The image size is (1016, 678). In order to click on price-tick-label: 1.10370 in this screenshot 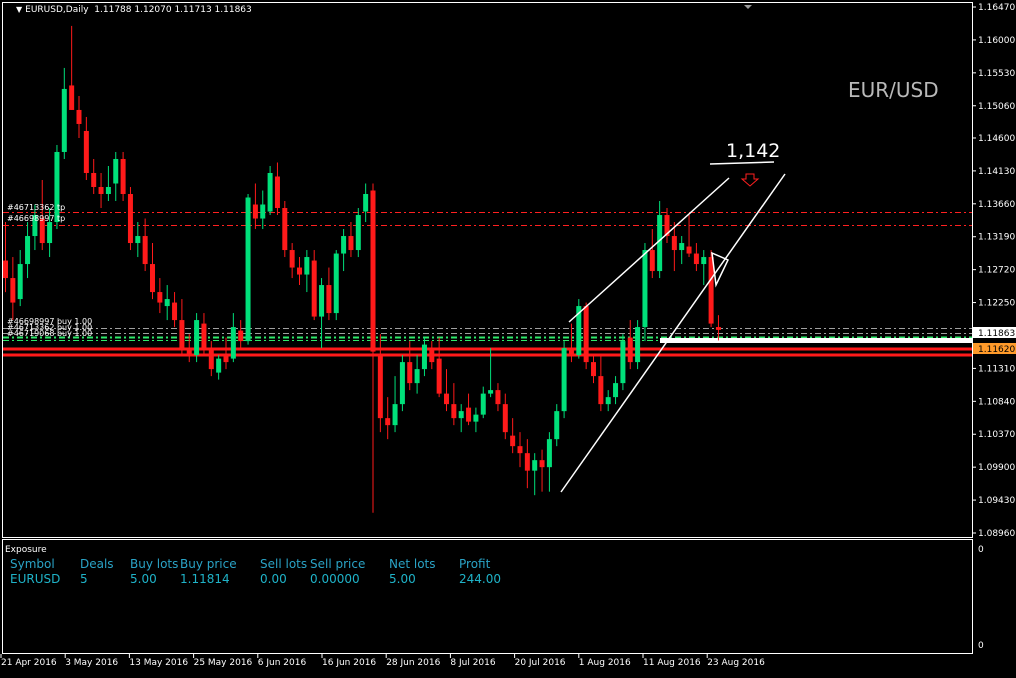, I will do `click(996, 435)`.